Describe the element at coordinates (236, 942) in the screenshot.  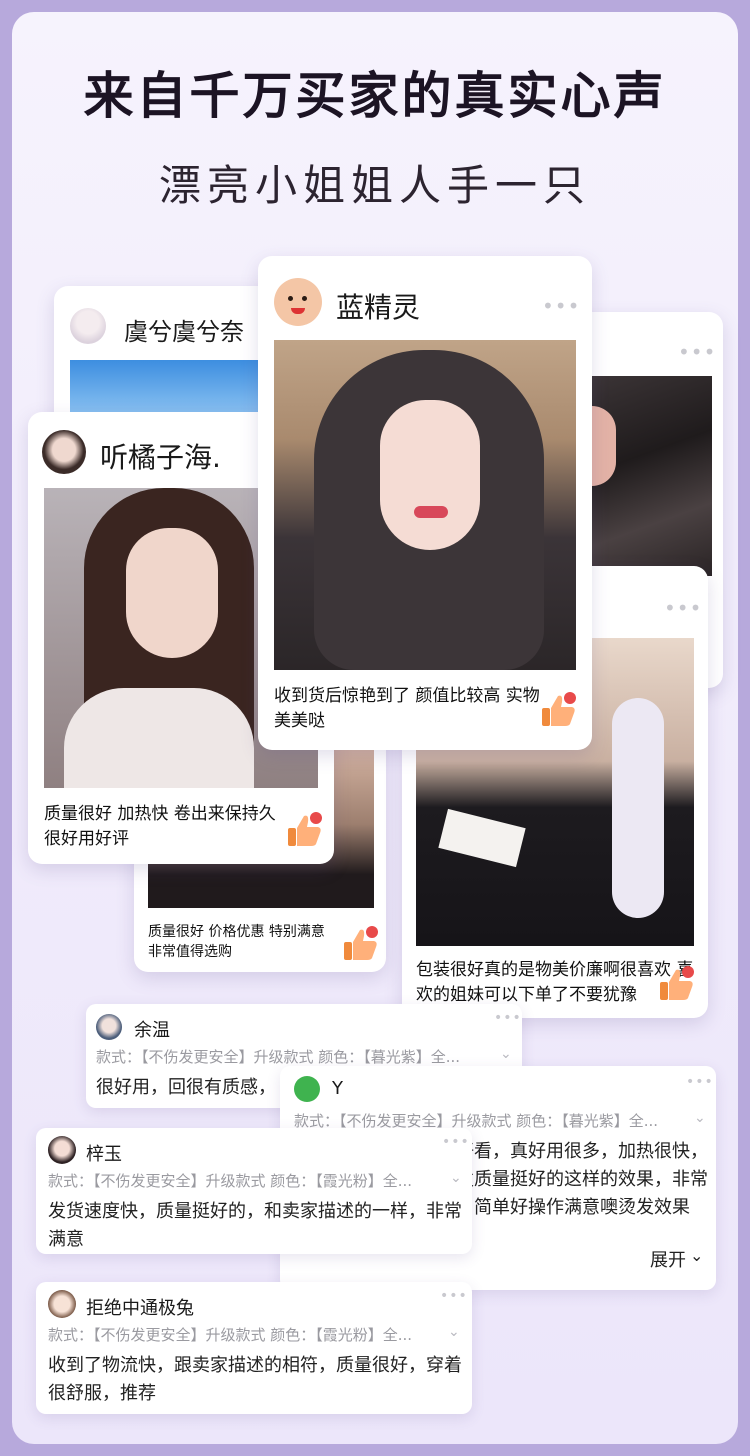
I see `card-caption: 质量很好 价格优惠 特别满意 非常值得选购` at that location.